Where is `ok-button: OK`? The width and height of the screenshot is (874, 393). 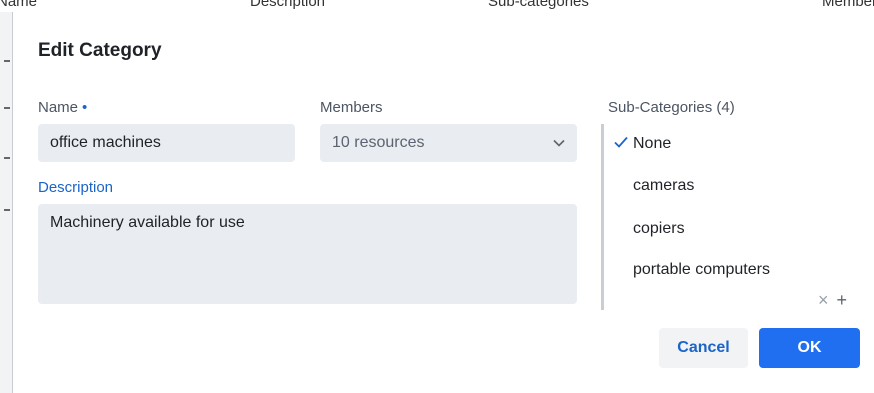
ok-button: OK is located at coordinates (809, 348).